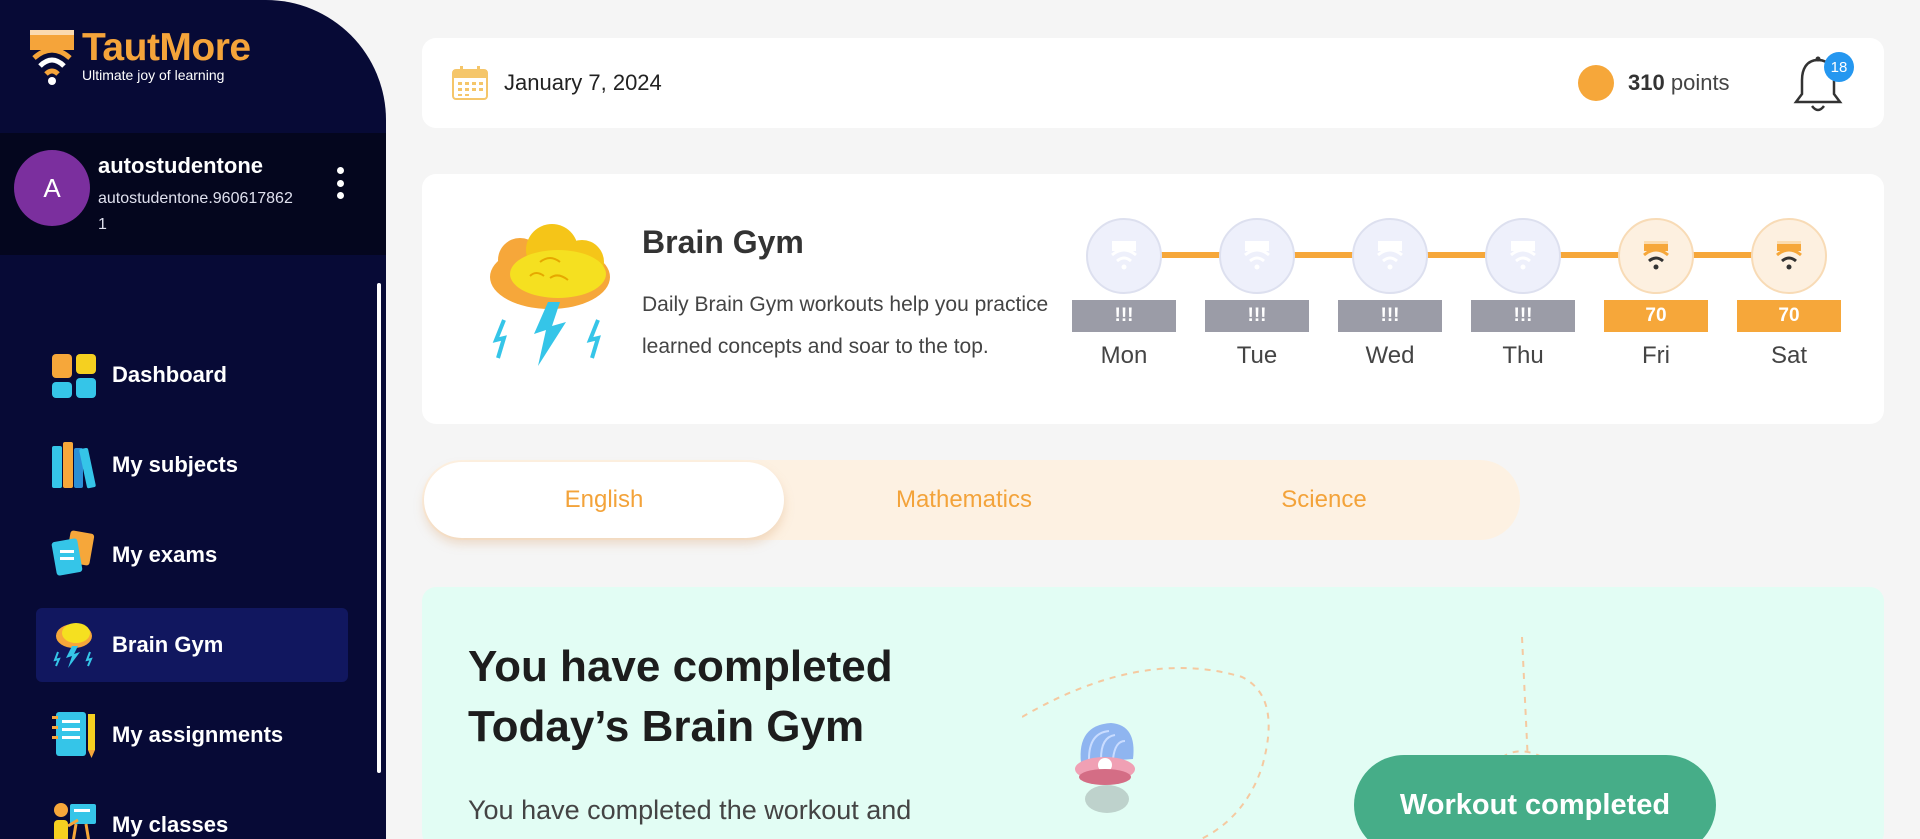  I want to click on coin-icon, so click(1596, 83).